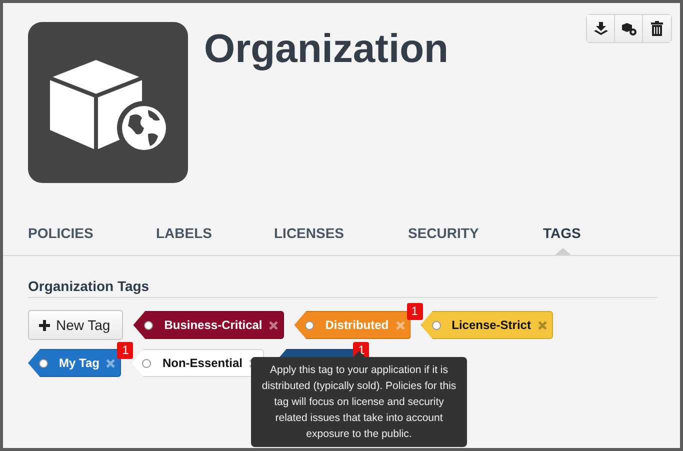 The image size is (683, 451). I want to click on tab: SECURITY, so click(475, 238).